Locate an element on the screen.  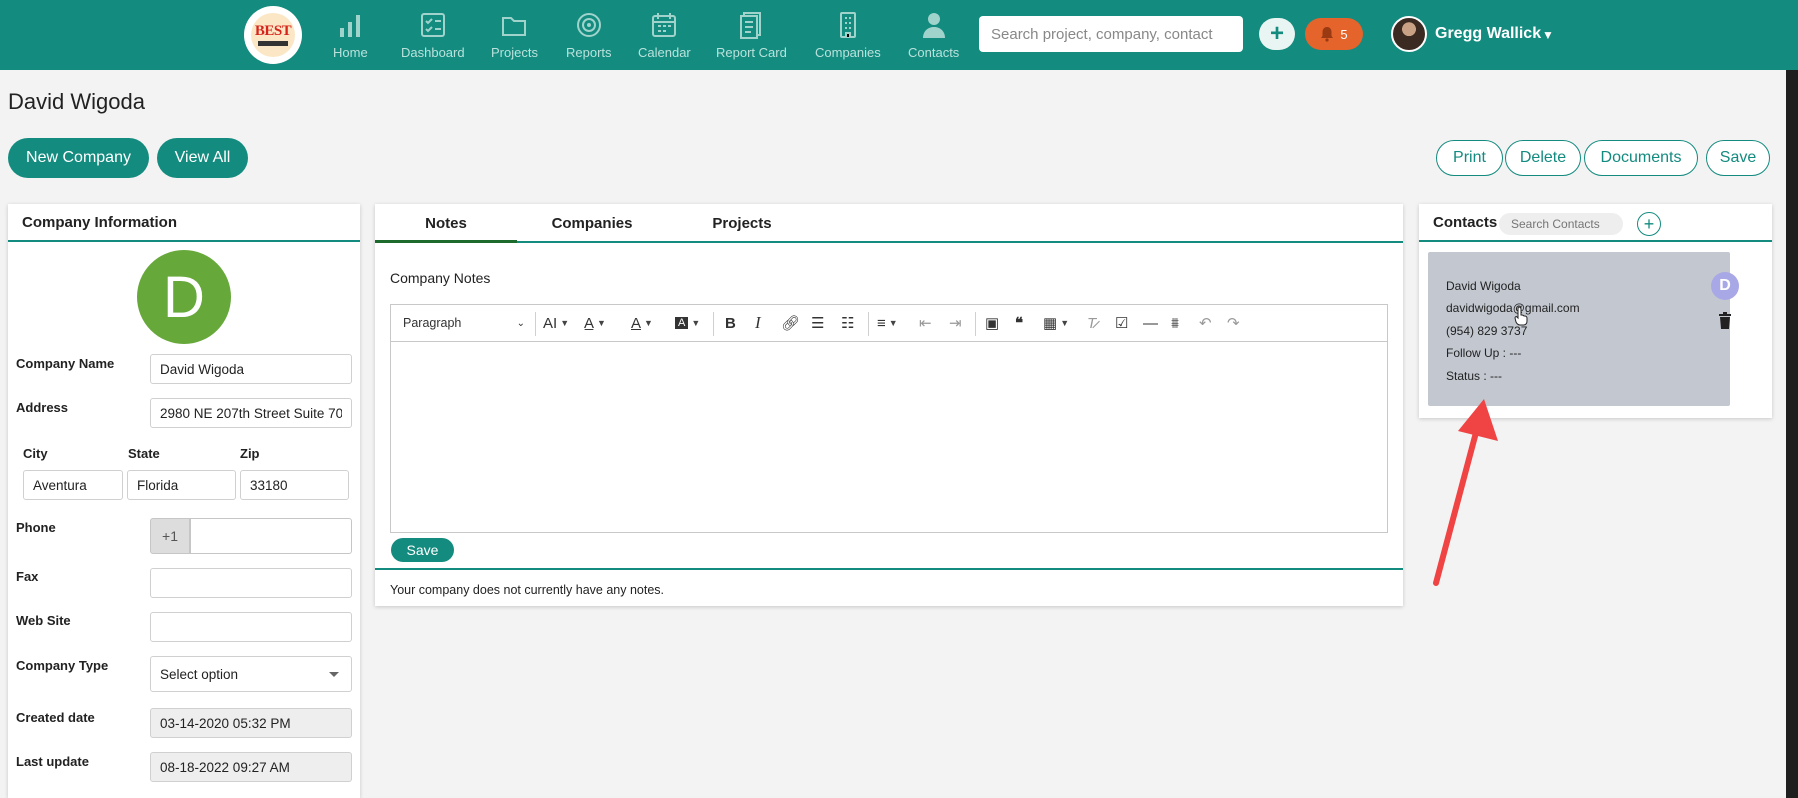
user-avatar is located at coordinates (1409, 34).